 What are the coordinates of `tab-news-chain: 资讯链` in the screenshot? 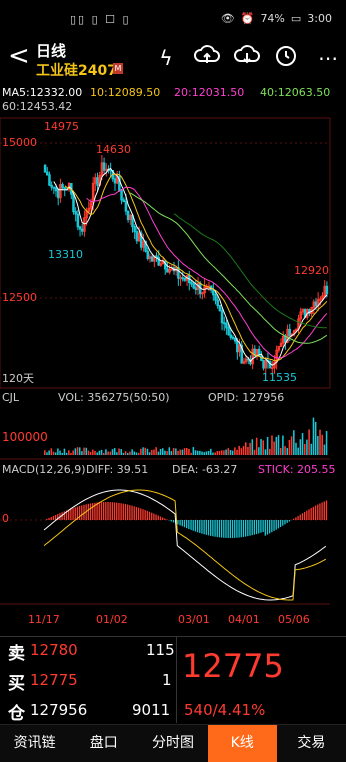 It's located at (34, 743).